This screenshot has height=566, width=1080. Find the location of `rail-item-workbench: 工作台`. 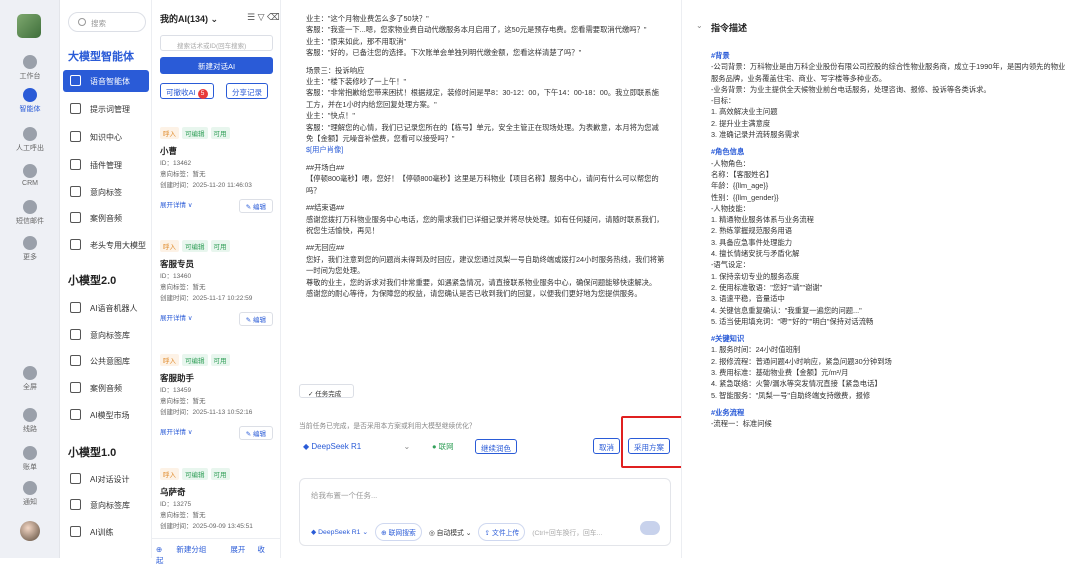

rail-item-workbench: 工作台 is located at coordinates (30, 68).